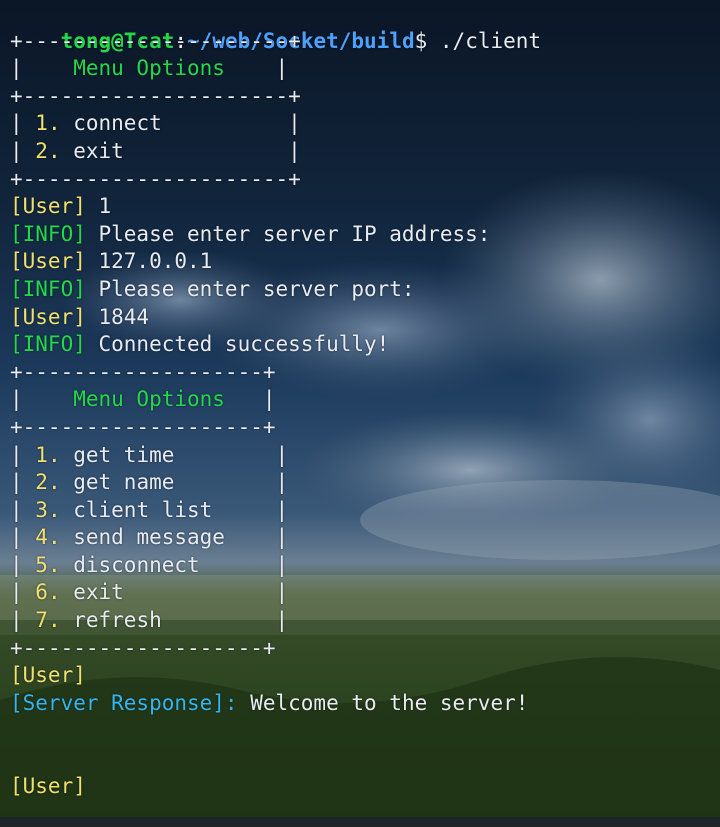  I want to click on prompt-command: ./client, so click(484, 40).